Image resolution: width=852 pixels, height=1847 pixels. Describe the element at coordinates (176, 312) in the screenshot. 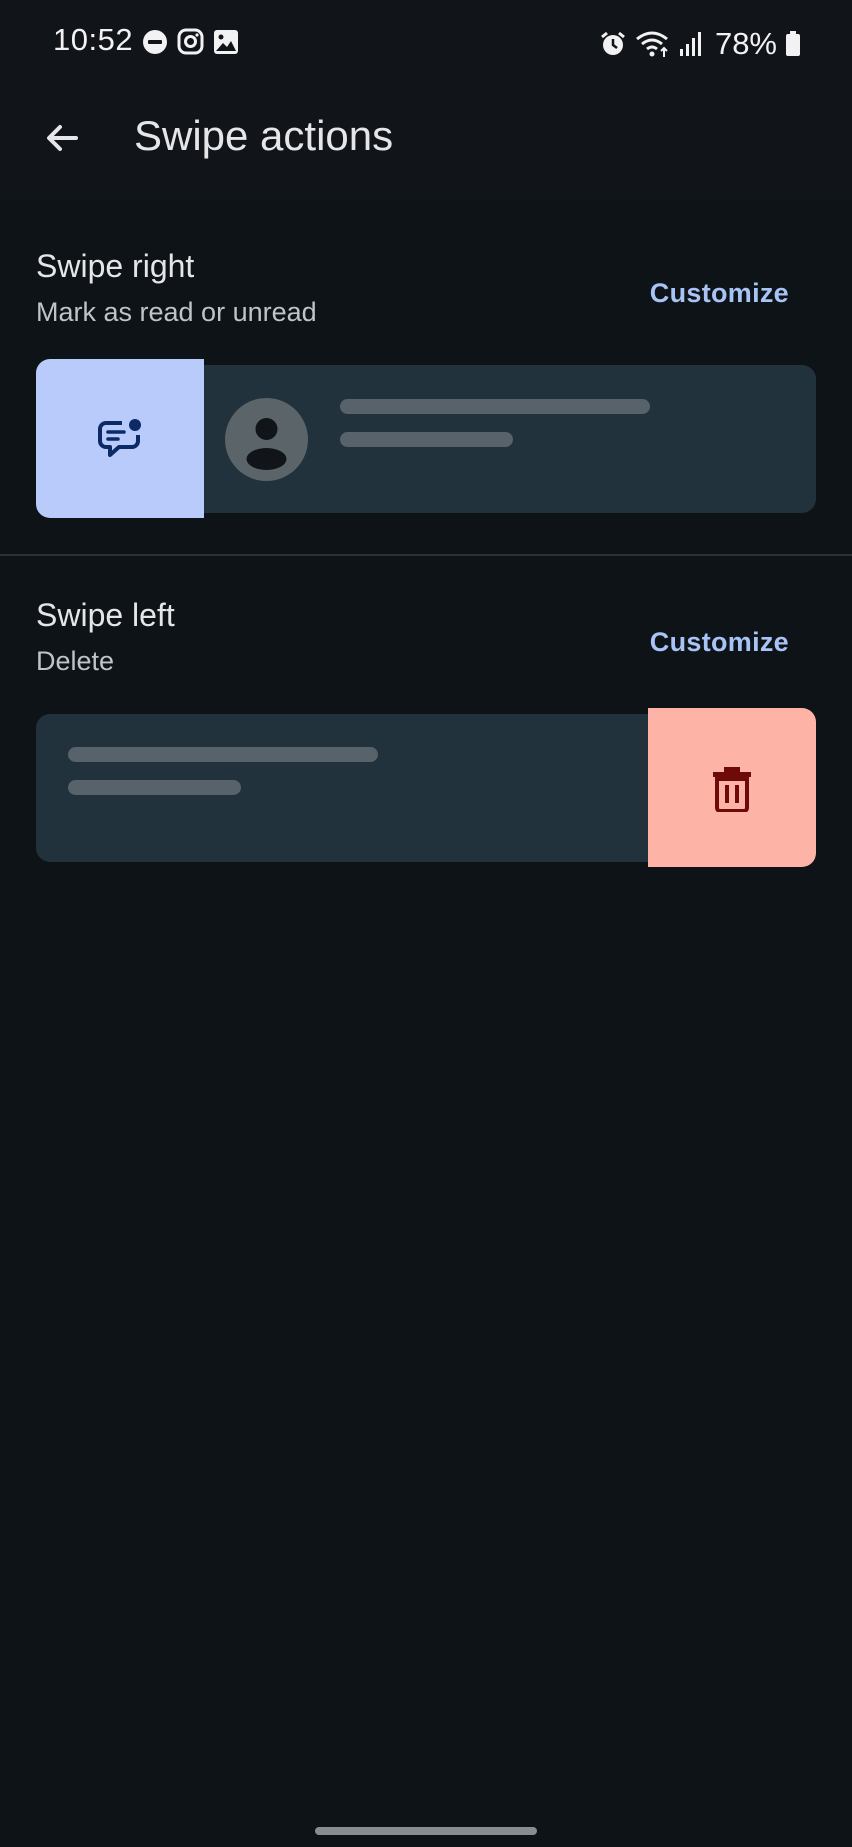

I see `swipe-right-action: Mark as read or unread` at that location.